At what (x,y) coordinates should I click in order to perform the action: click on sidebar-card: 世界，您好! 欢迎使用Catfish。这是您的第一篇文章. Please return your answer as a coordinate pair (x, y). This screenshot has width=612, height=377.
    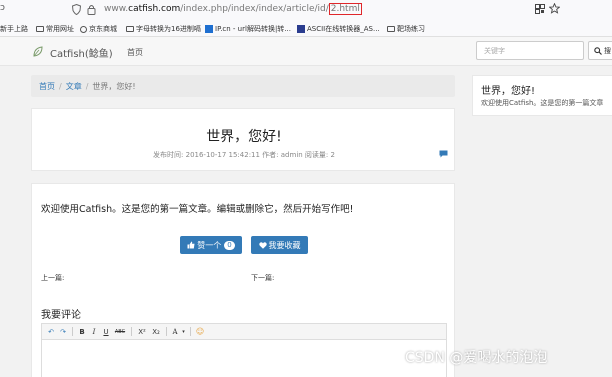
    Looking at the image, I should click on (542, 95).